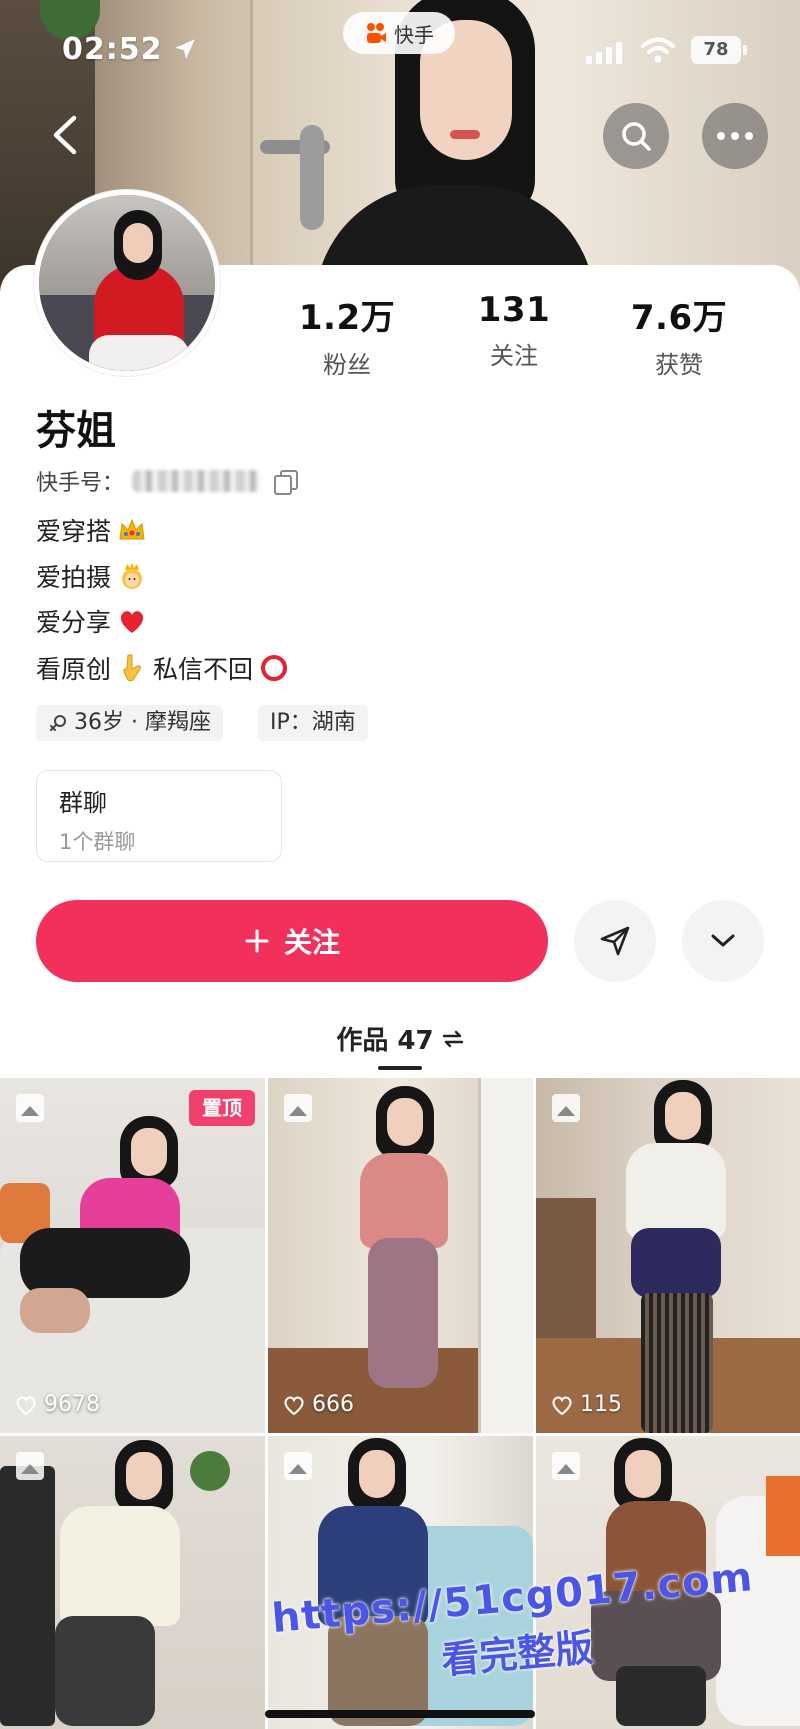 Image resolution: width=800 pixels, height=1729 pixels. I want to click on bio-text-2: 爱拍摄, so click(74, 577).